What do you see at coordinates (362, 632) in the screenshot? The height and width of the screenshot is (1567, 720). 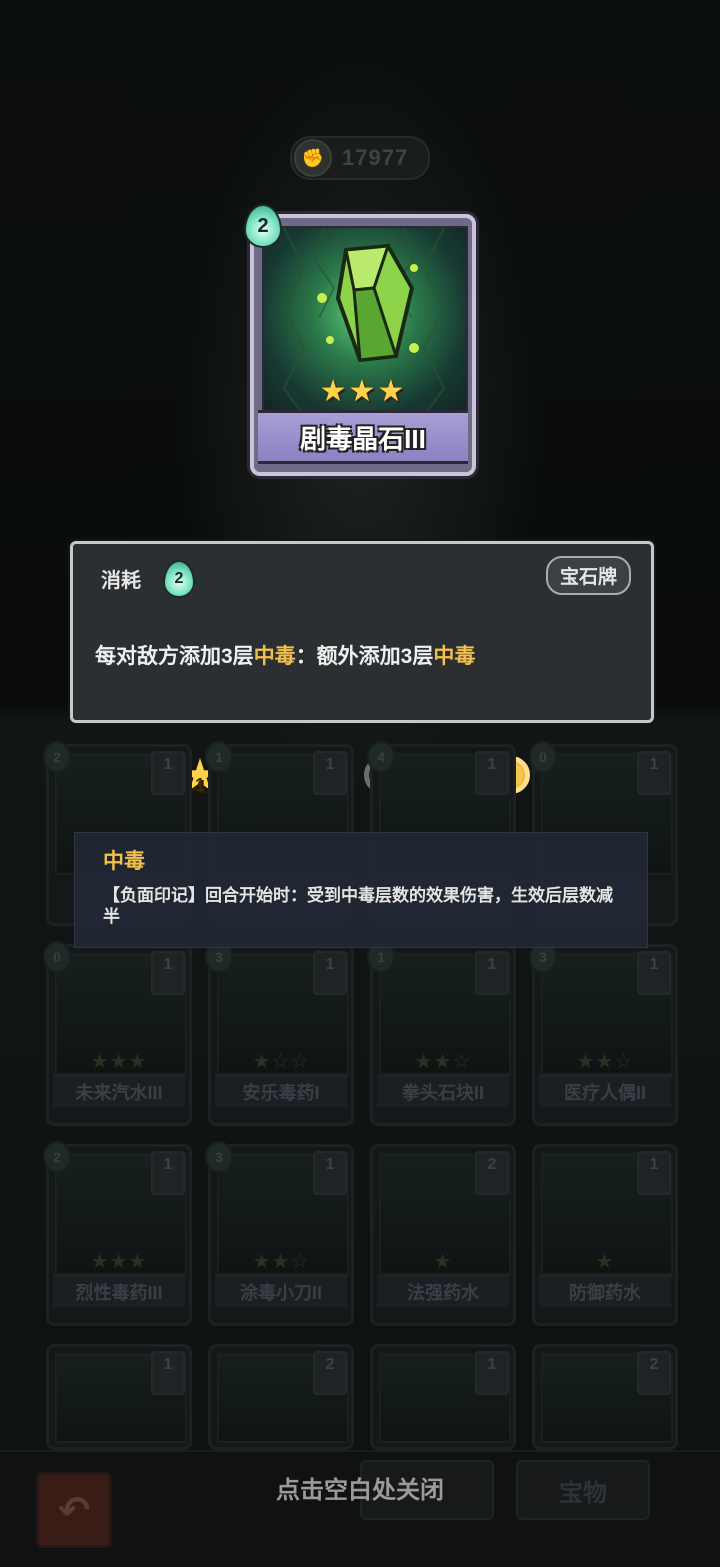 I see `card-detail-panel: 消耗 2 宝石牌 每对敌方添加3层中毒：额外添加3层中毒` at bounding box center [362, 632].